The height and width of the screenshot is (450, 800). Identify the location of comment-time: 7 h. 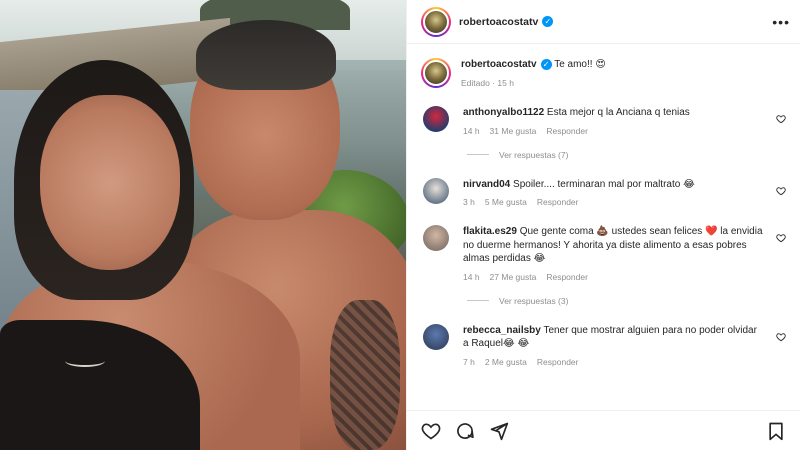
(469, 361).